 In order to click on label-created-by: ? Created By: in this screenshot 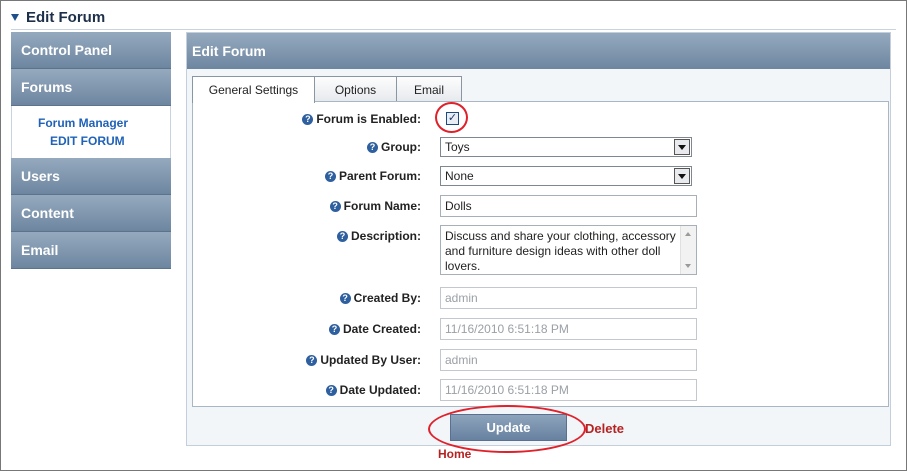, I will do `click(380, 298)`.